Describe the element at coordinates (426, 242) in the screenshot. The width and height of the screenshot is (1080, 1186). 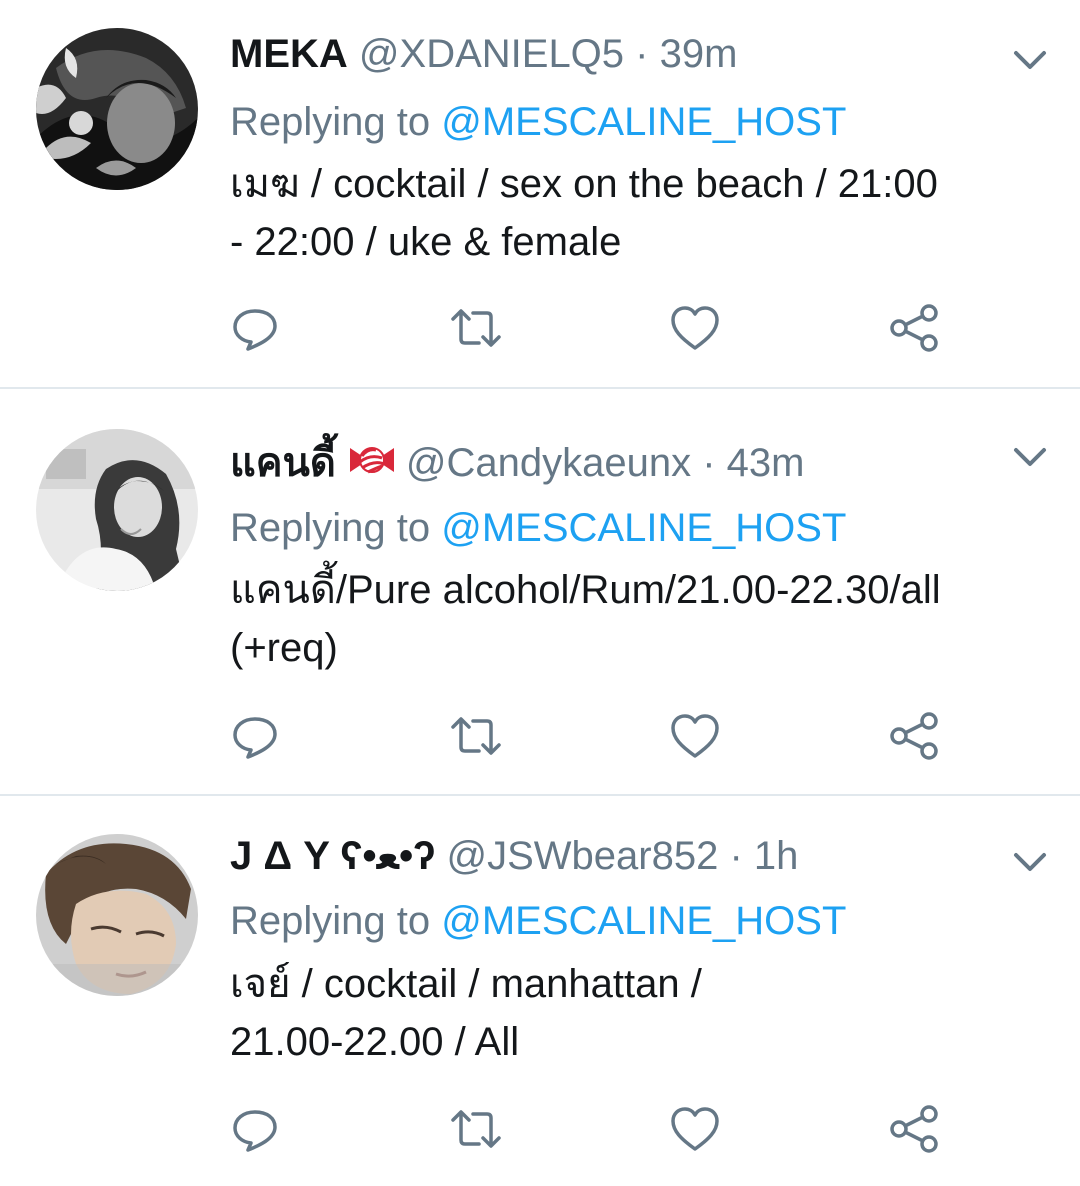
I see `tweet-text-line: - 22:00 / uke & female` at that location.